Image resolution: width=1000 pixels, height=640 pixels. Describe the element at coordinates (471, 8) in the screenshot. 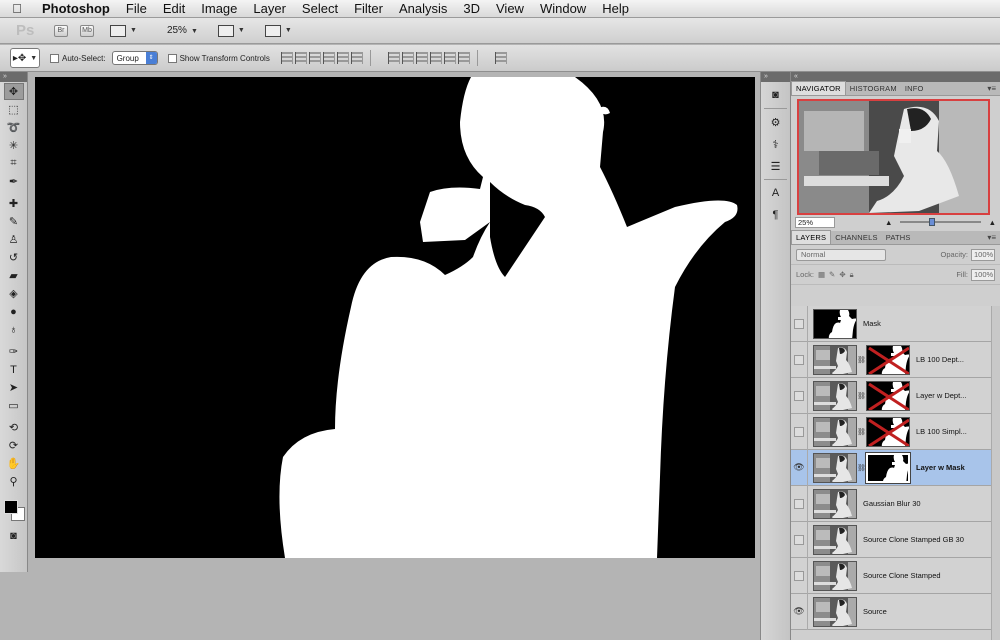

I see `menu-3d: 3D` at that location.